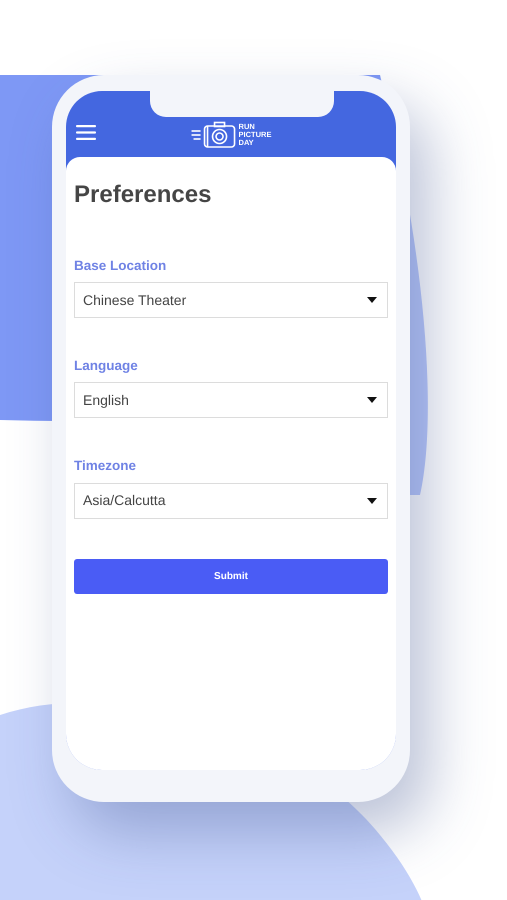 This screenshot has height=900, width=507. What do you see at coordinates (106, 366) in the screenshot?
I see `field-label: Language` at bounding box center [106, 366].